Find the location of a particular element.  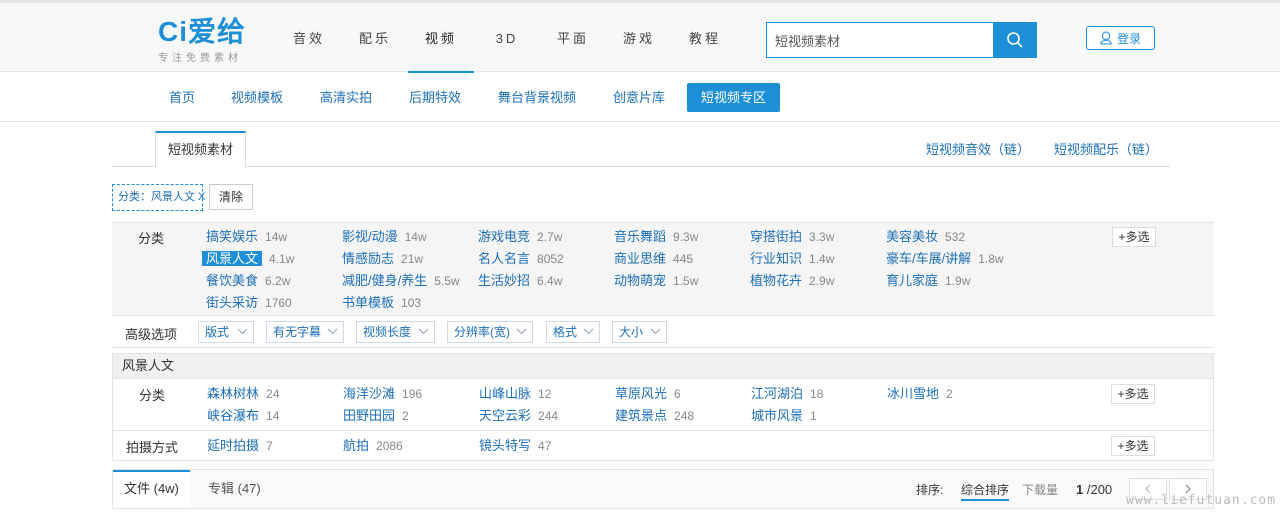

shooting-option: 航拍 2086 is located at coordinates (373, 446).